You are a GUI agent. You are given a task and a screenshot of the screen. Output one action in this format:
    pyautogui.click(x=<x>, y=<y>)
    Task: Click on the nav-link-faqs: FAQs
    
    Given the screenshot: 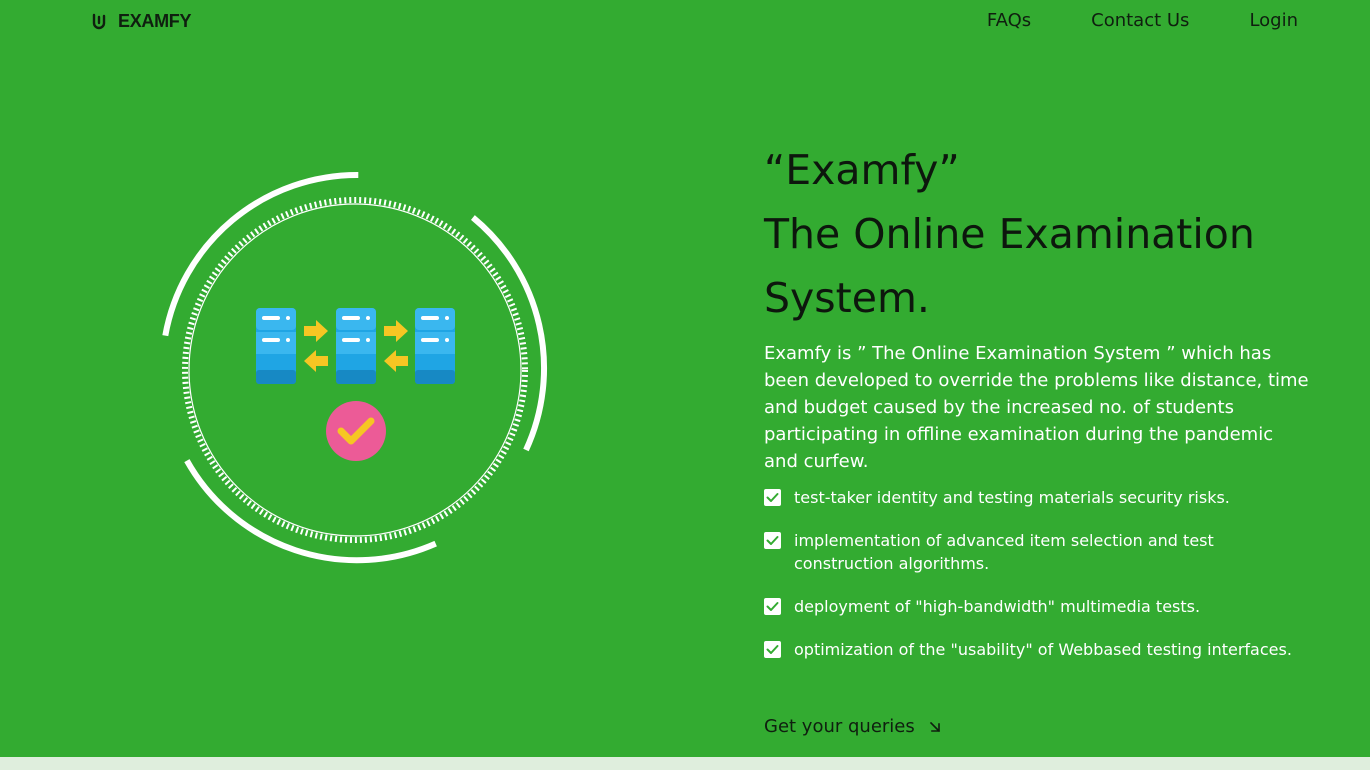 What is the action you would take?
    pyautogui.click(x=1009, y=21)
    